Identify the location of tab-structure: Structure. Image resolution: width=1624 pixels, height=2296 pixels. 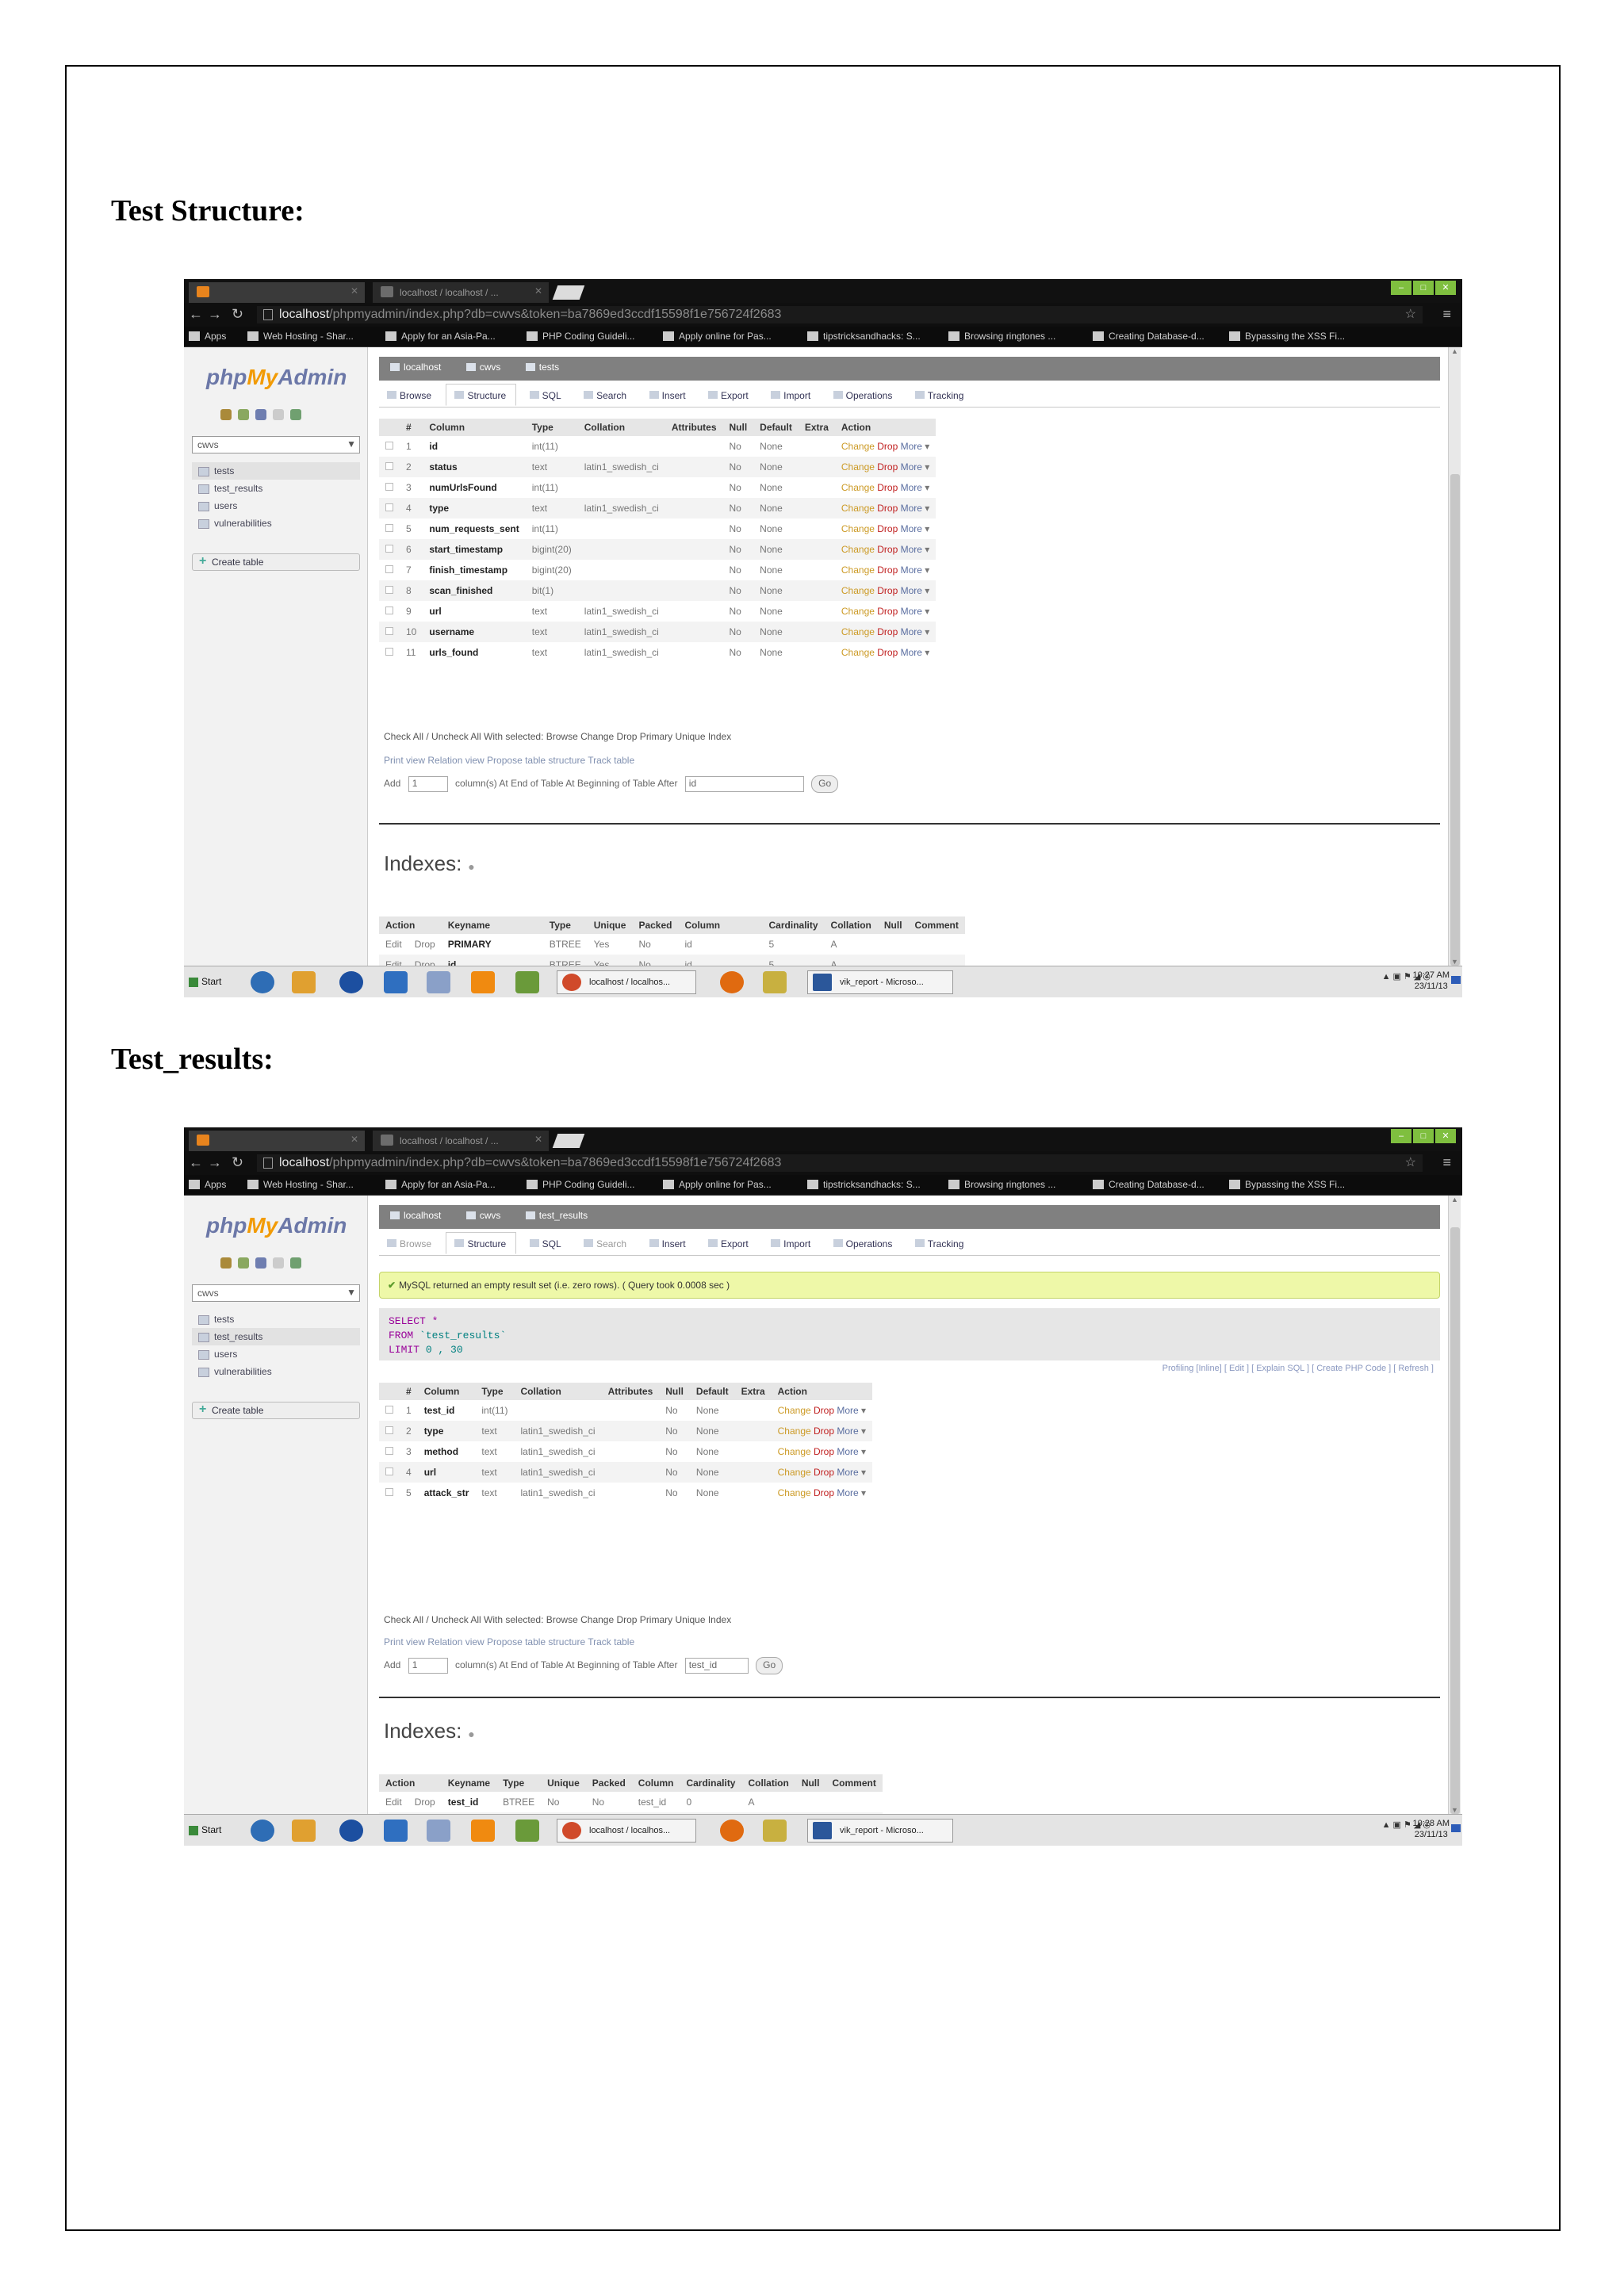
(481, 1243).